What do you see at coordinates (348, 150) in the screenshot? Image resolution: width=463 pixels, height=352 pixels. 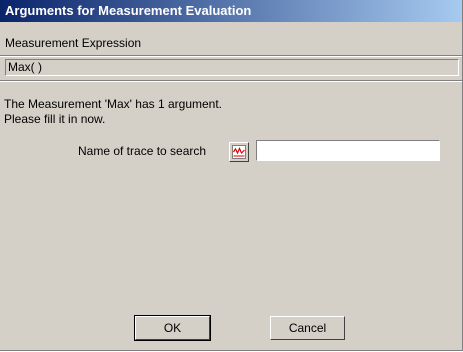 I see `trace-name-input` at bounding box center [348, 150].